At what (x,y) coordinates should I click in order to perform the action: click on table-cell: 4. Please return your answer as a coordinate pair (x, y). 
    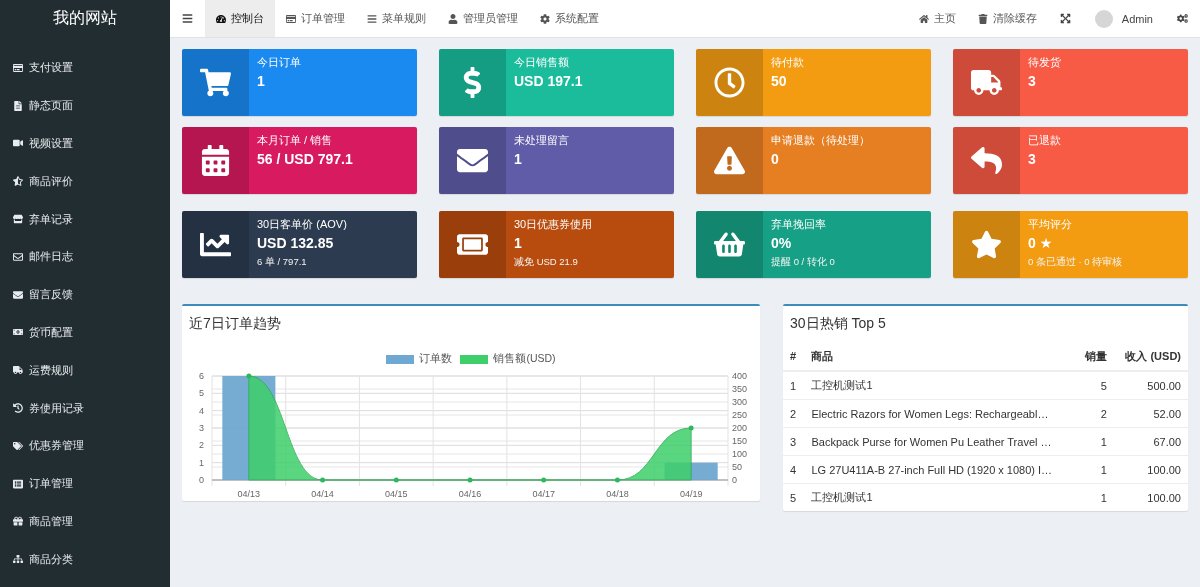
    Looking at the image, I should click on (794, 469).